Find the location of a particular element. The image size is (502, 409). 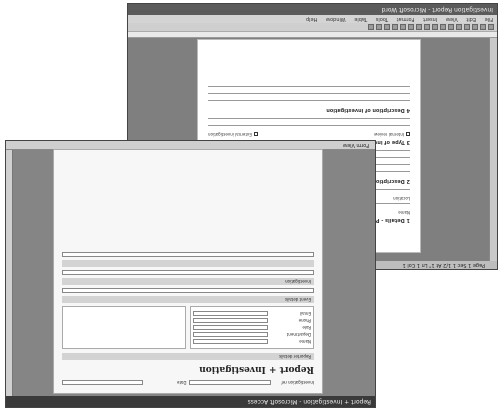

section-header: Event details is located at coordinates (188, 299).